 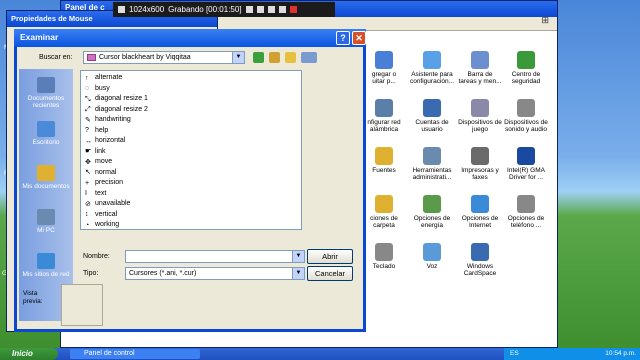 What do you see at coordinates (46, 177) in the screenshot?
I see `place-item: Mis documentos` at bounding box center [46, 177].